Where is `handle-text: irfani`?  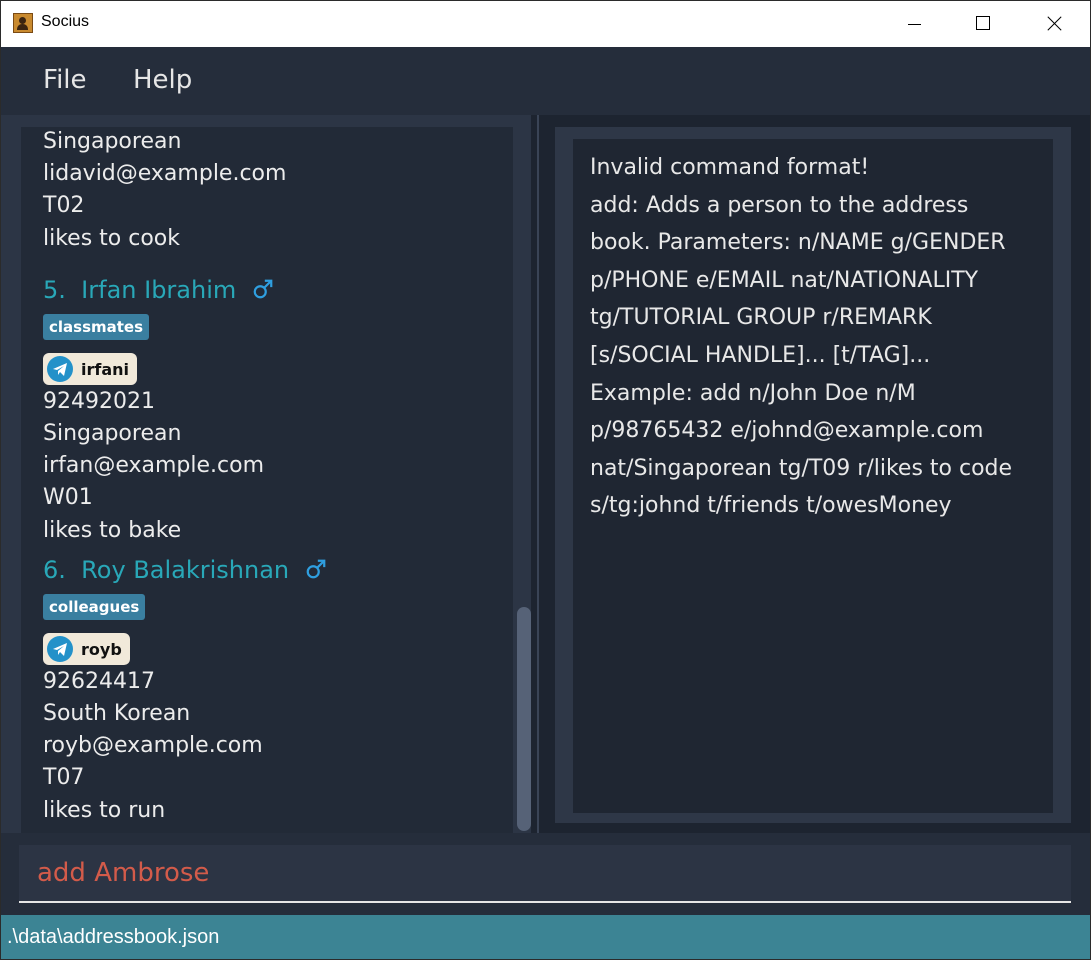 handle-text: irfani is located at coordinates (105, 369).